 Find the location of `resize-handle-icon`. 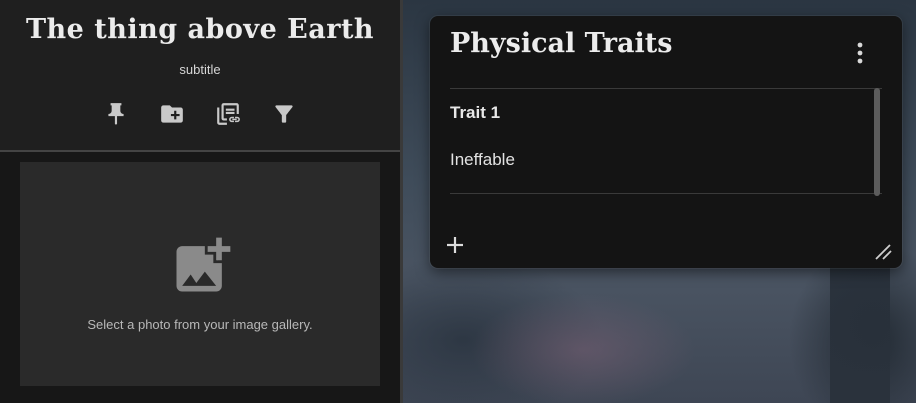

resize-handle-icon is located at coordinates (883, 252).